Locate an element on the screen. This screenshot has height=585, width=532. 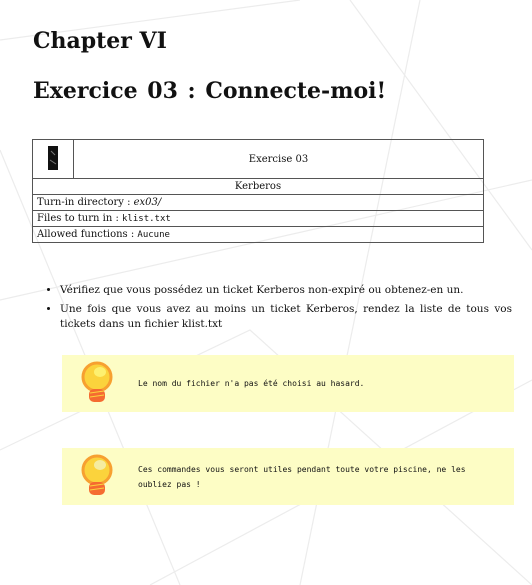
exercise-number: Exercise 03 is located at coordinates (278, 159).